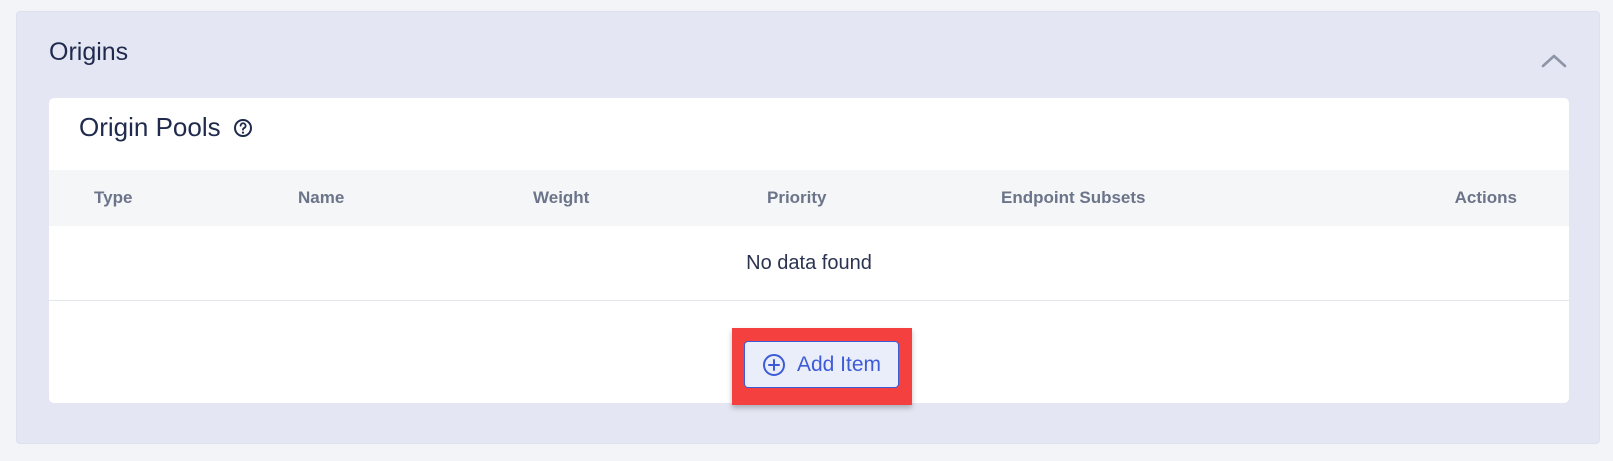 The height and width of the screenshot is (461, 1613). I want to click on add-item-label: Add Item, so click(839, 364).